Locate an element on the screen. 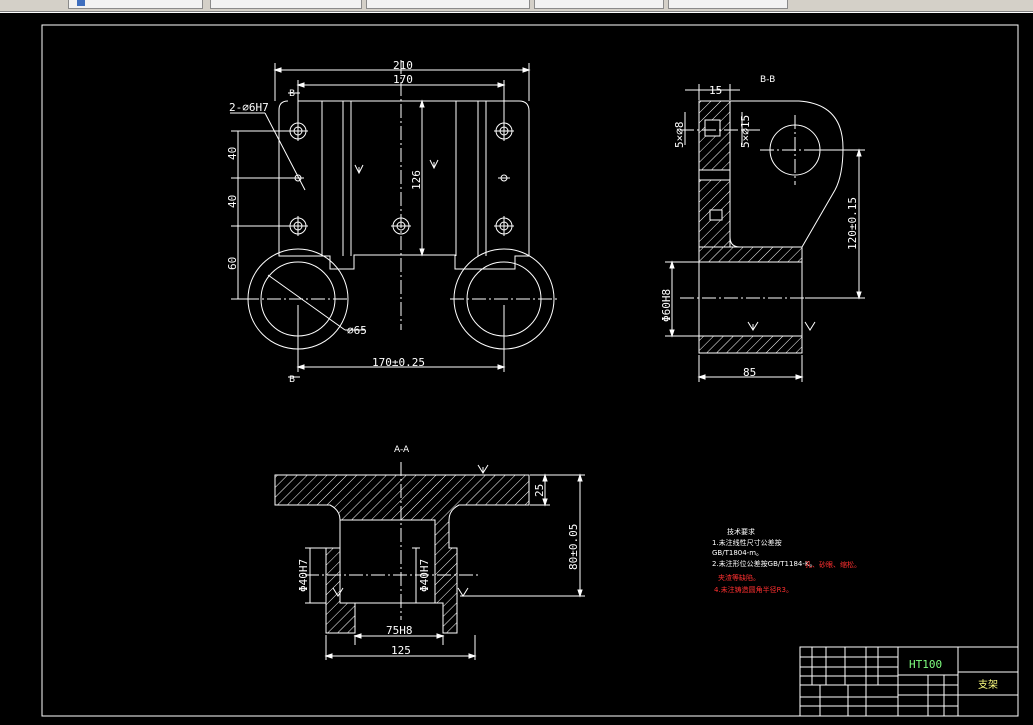 The width and height of the screenshot is (1033, 725). section-mark-b-bottom: B is located at coordinates (292, 380).